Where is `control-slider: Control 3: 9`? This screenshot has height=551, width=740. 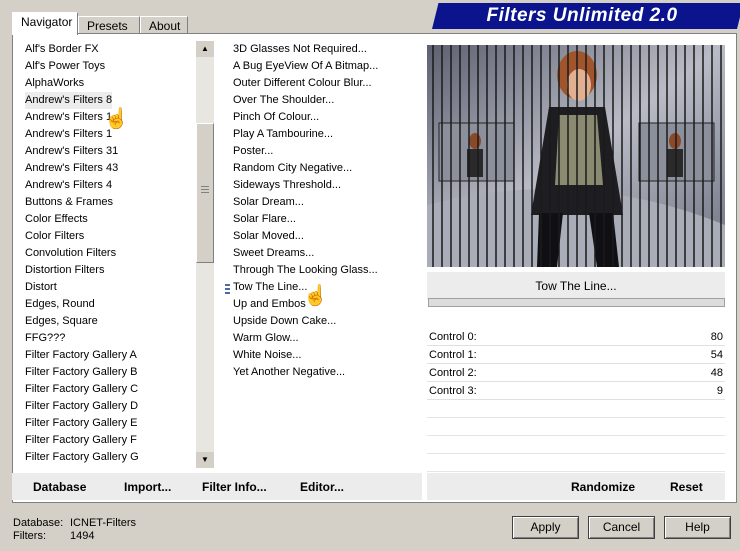
control-slider: Control 3: 9 is located at coordinates (576, 391).